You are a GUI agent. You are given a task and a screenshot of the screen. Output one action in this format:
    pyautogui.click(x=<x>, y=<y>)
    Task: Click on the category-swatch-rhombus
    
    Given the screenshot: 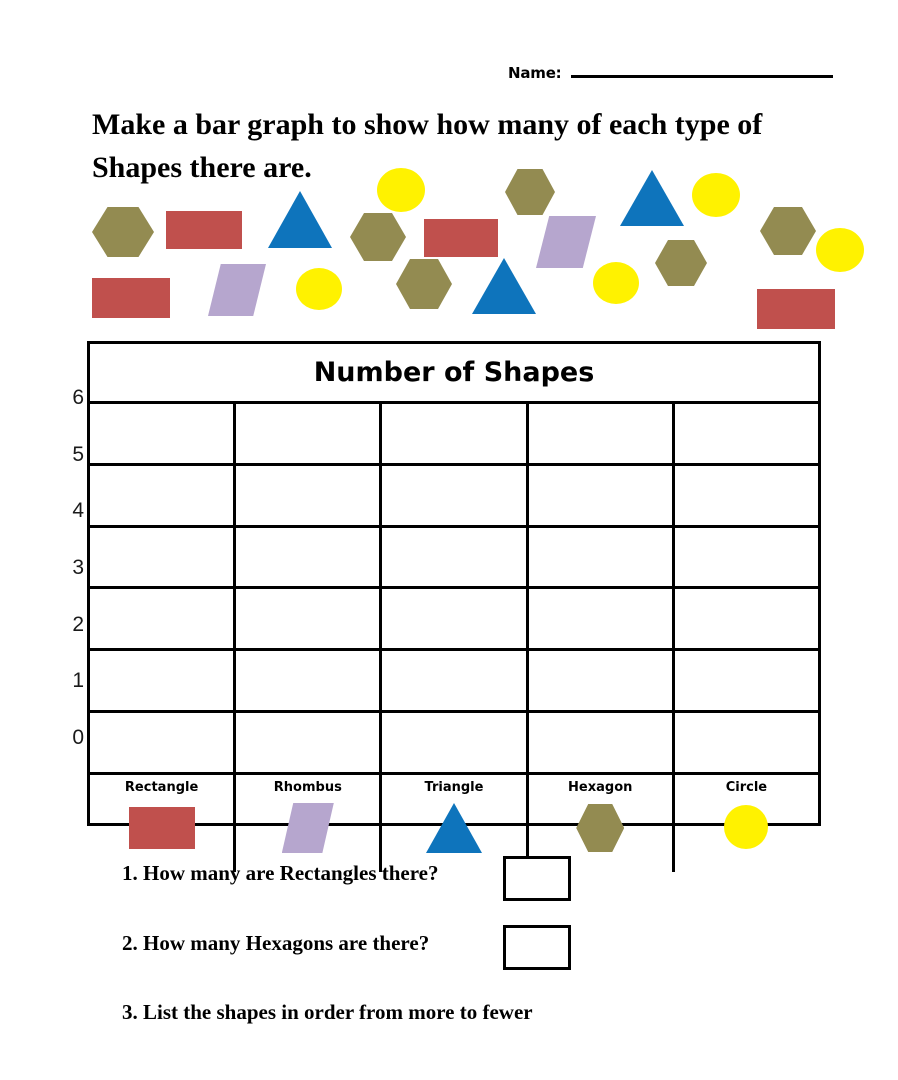 What is the action you would take?
    pyautogui.click(x=308, y=827)
    